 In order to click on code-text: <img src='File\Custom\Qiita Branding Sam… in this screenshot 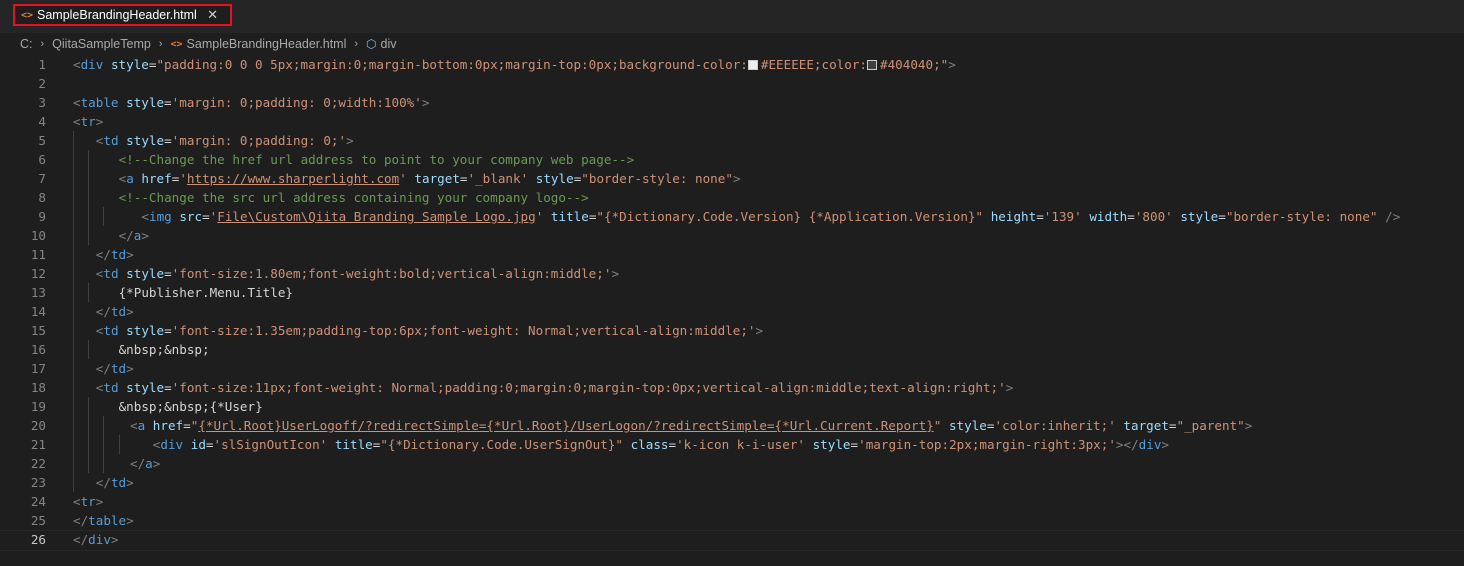, I will do `click(771, 216)`.